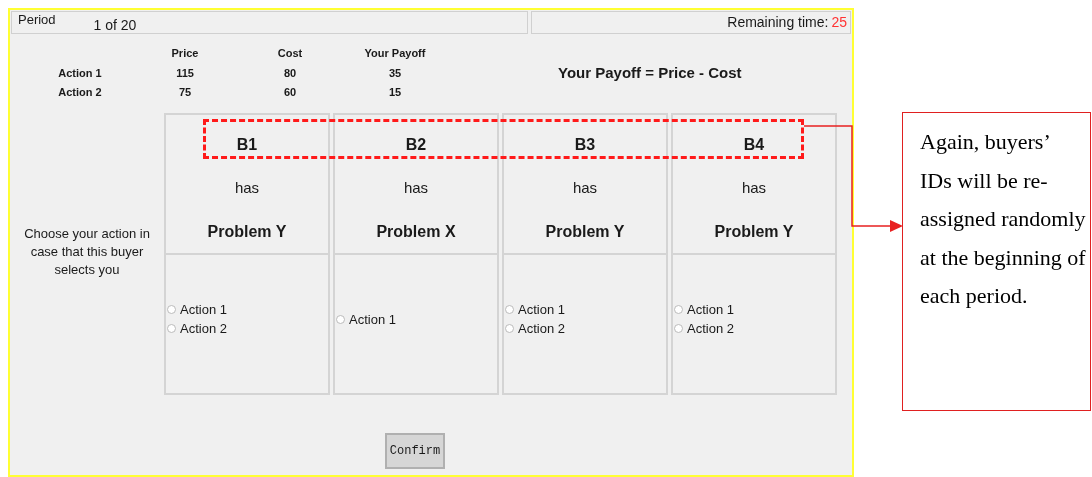  Describe the element at coordinates (80, 93) in the screenshot. I see `row-label: Action 2` at that location.